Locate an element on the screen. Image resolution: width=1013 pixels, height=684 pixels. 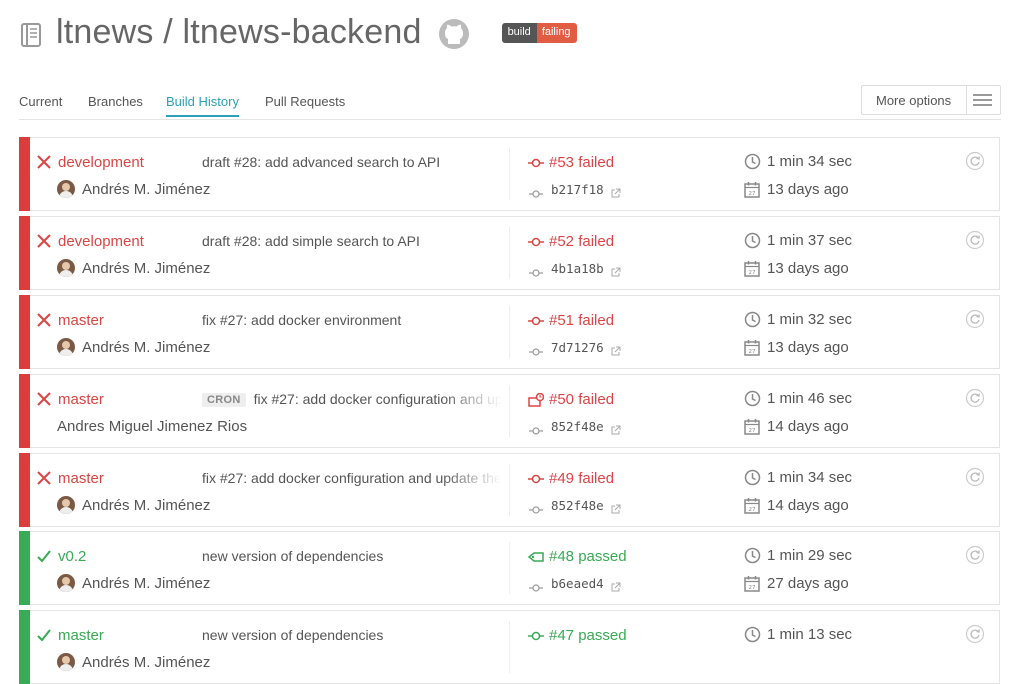
repo-title: ltnews / ltnews-backend is located at coordinates (239, 31).